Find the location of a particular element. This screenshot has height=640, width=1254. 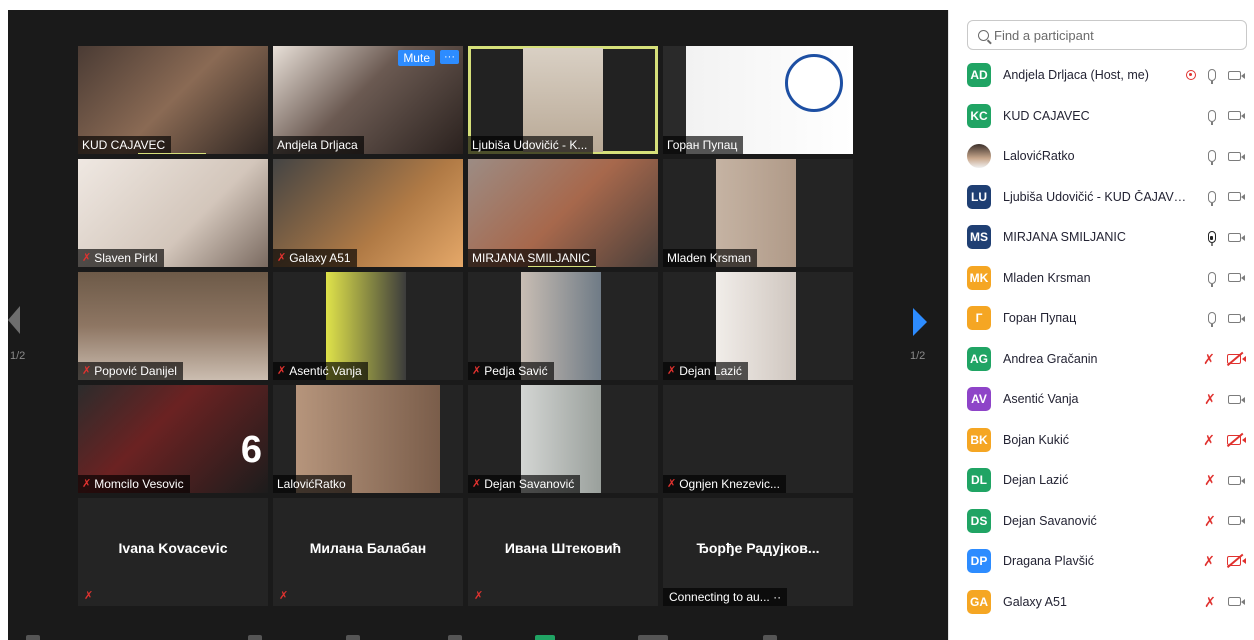

participant-row: MS MIRJANA SMILJANIC is located at coordinates (1101, 237).